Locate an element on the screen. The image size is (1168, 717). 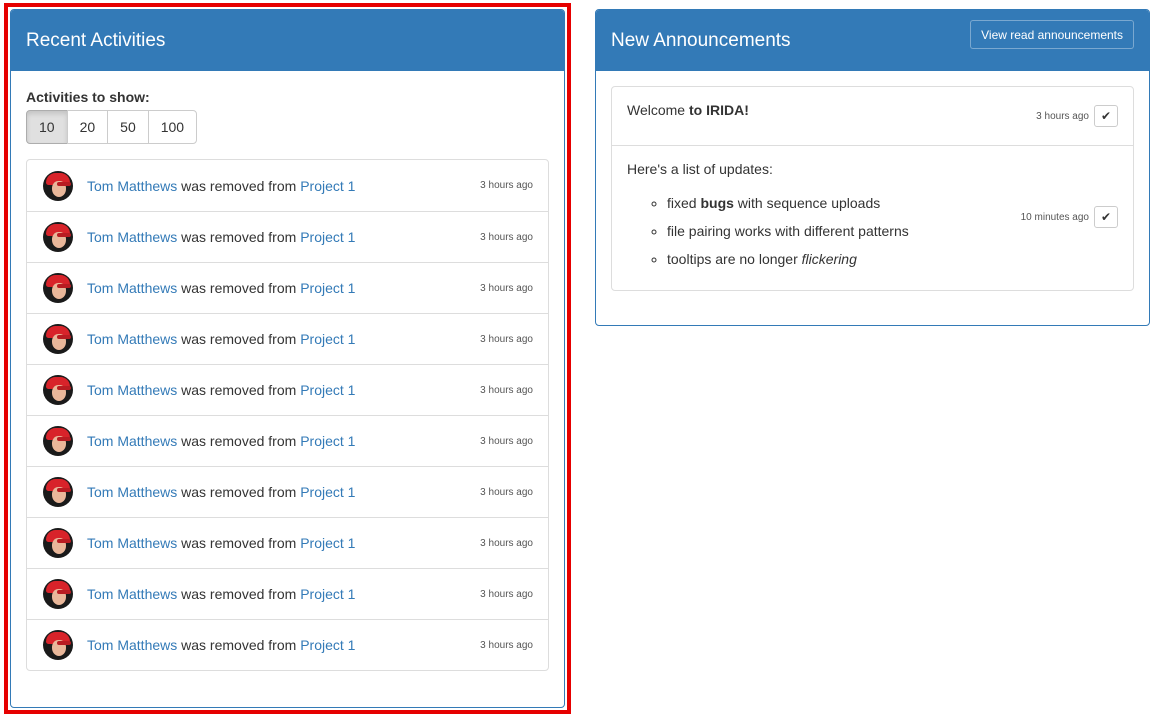
update-item: tooltips are no longer flickering is located at coordinates (892, 259).